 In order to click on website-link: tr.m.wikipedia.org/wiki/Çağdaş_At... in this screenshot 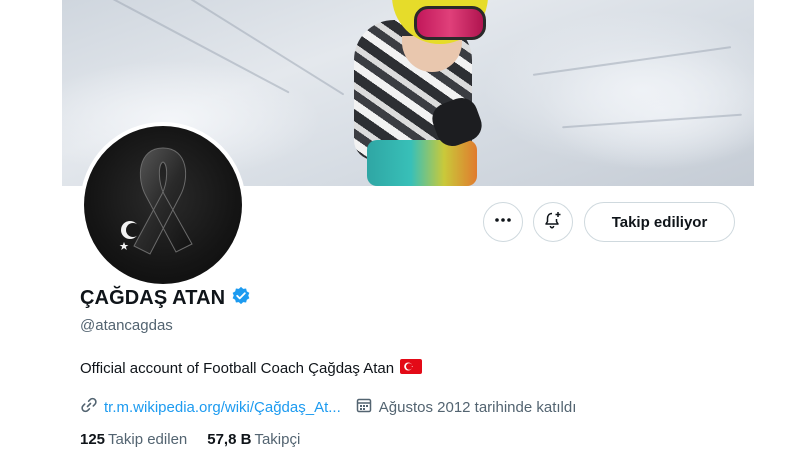, I will do `click(210, 407)`.